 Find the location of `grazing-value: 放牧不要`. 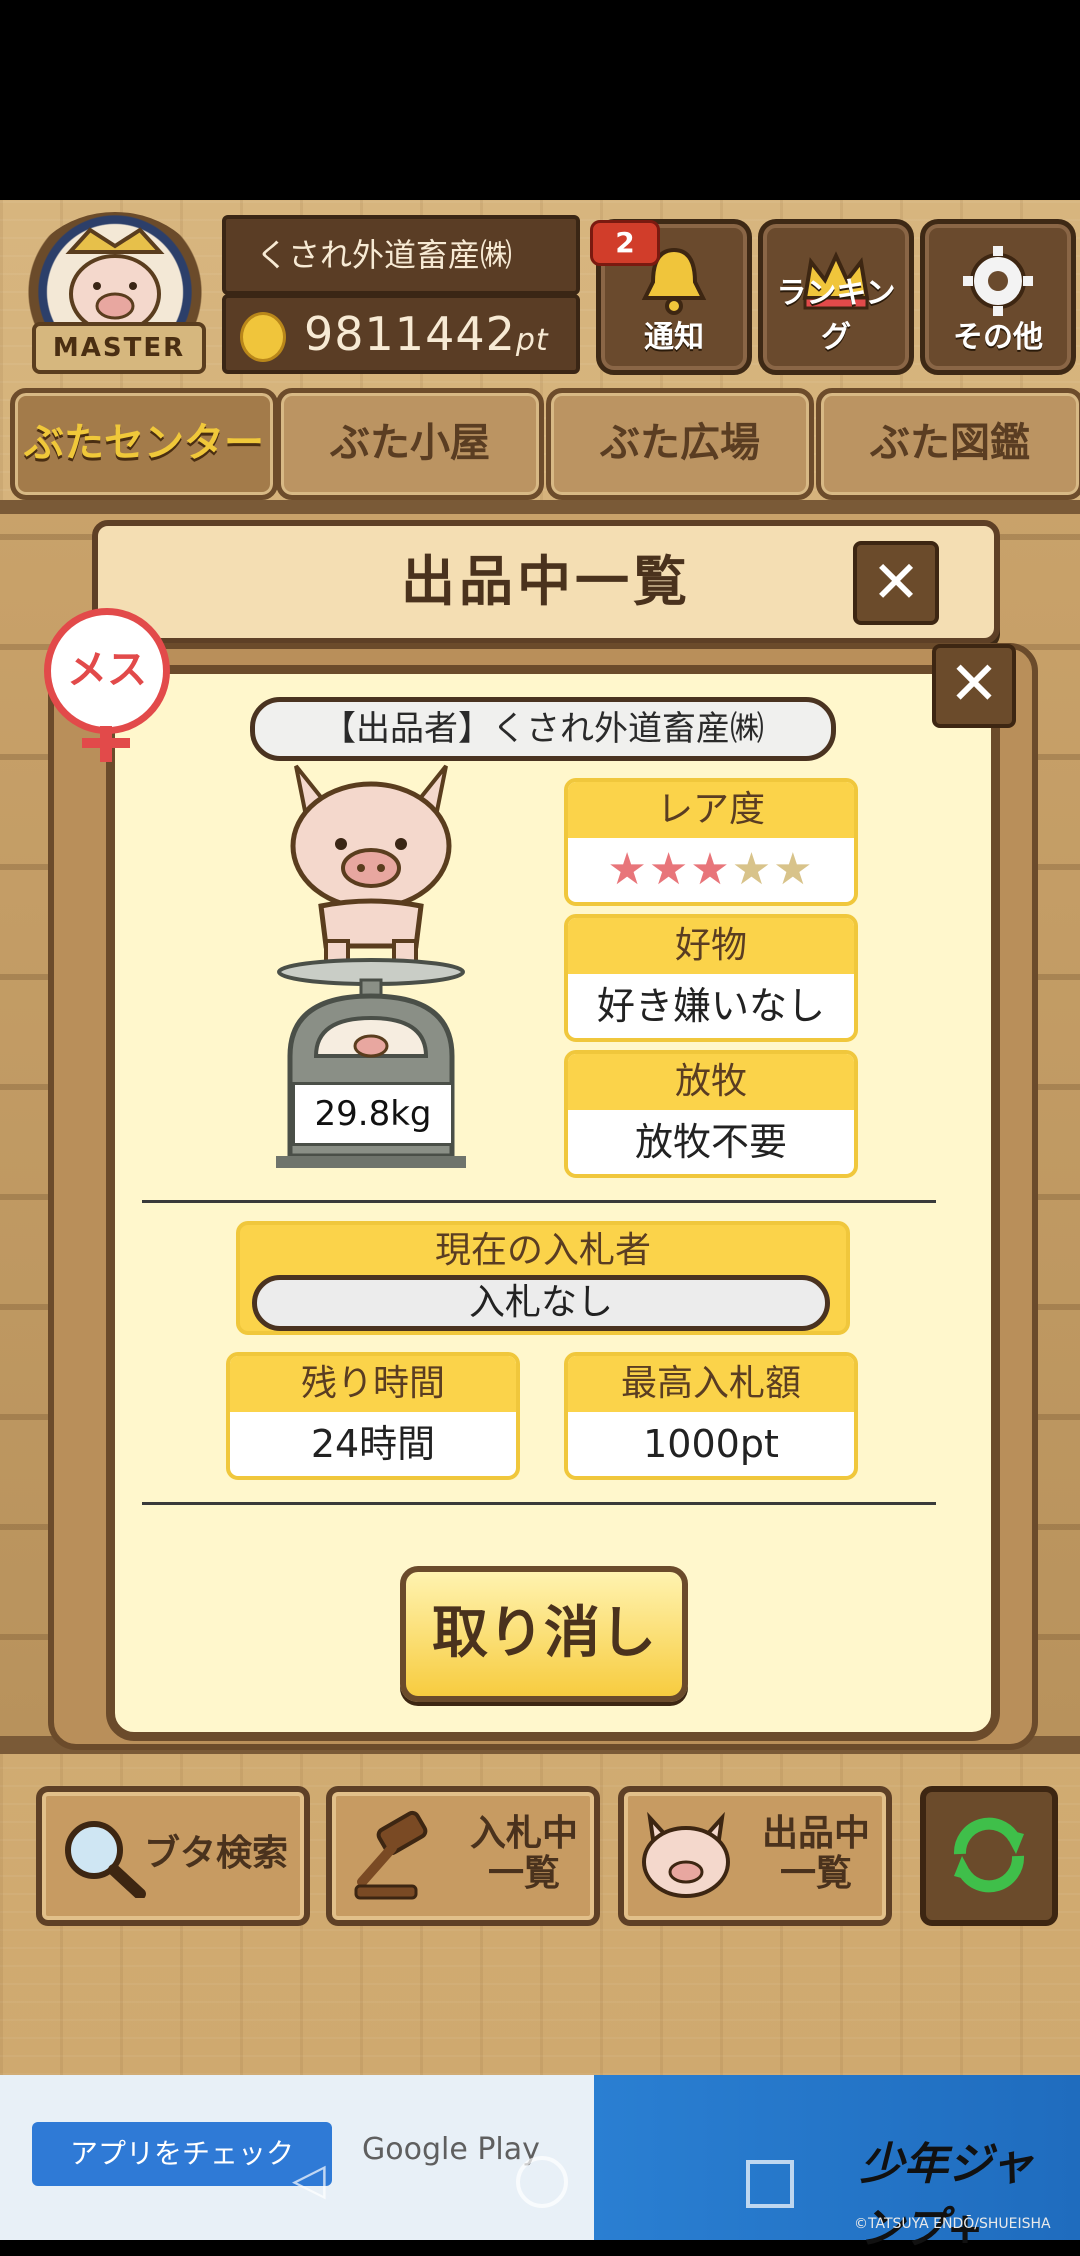

grazing-value: 放牧不要 is located at coordinates (710, 1142).